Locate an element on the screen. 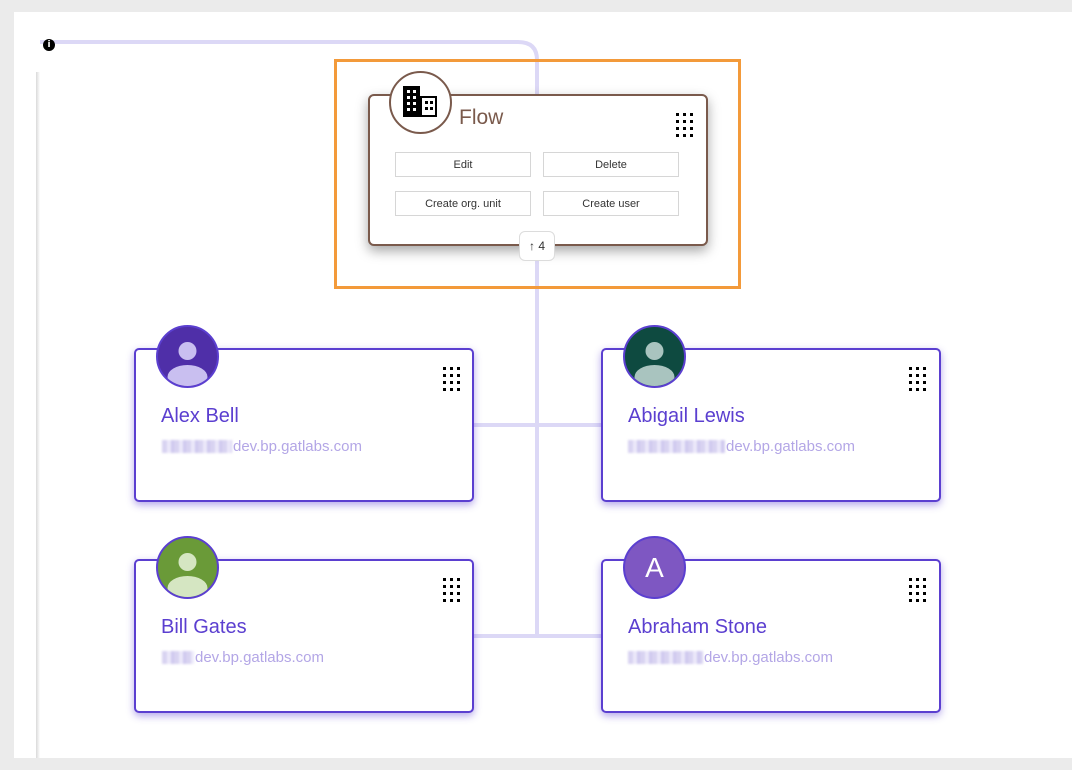  org-unit-title: Flow is located at coordinates (481, 117).